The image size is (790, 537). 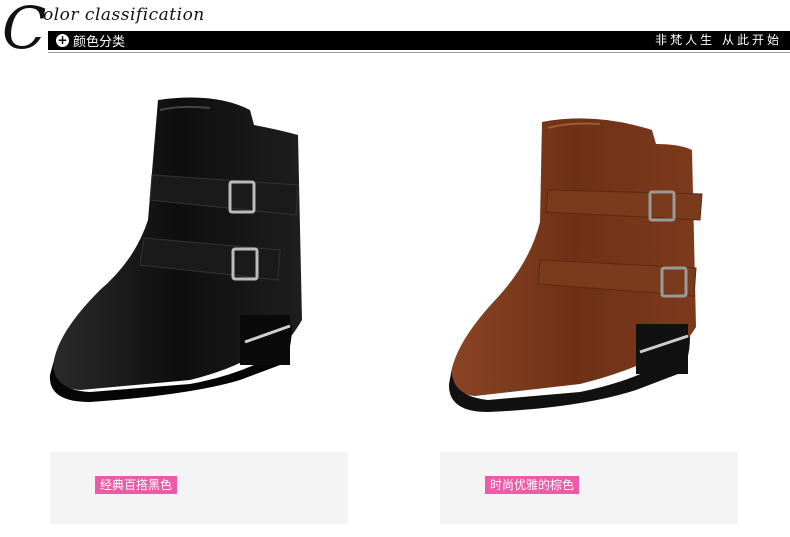 What do you see at coordinates (395, 30) in the screenshot?
I see `section-header: C olor classification + 颜色分类 非梵人生 从此开始` at bounding box center [395, 30].